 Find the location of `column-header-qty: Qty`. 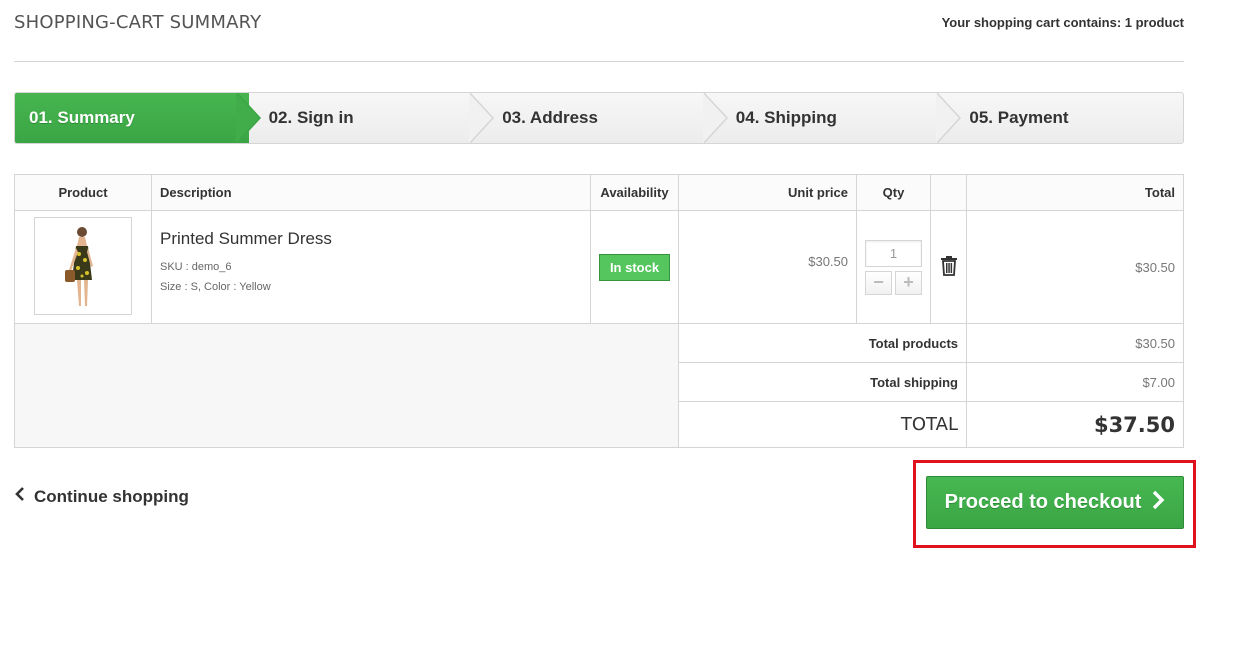

column-header-qty: Qty is located at coordinates (893, 192).